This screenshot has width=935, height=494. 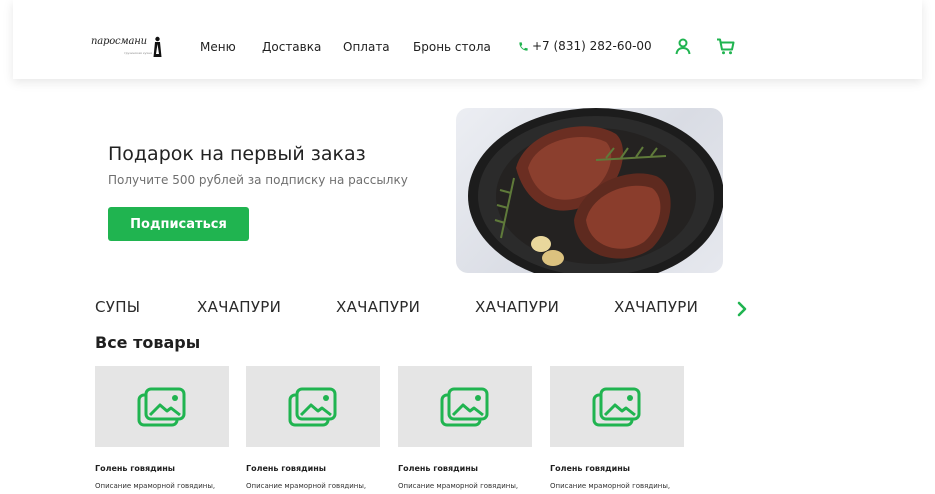 I want to click on nav-payment: Оплата, so click(x=366, y=47).